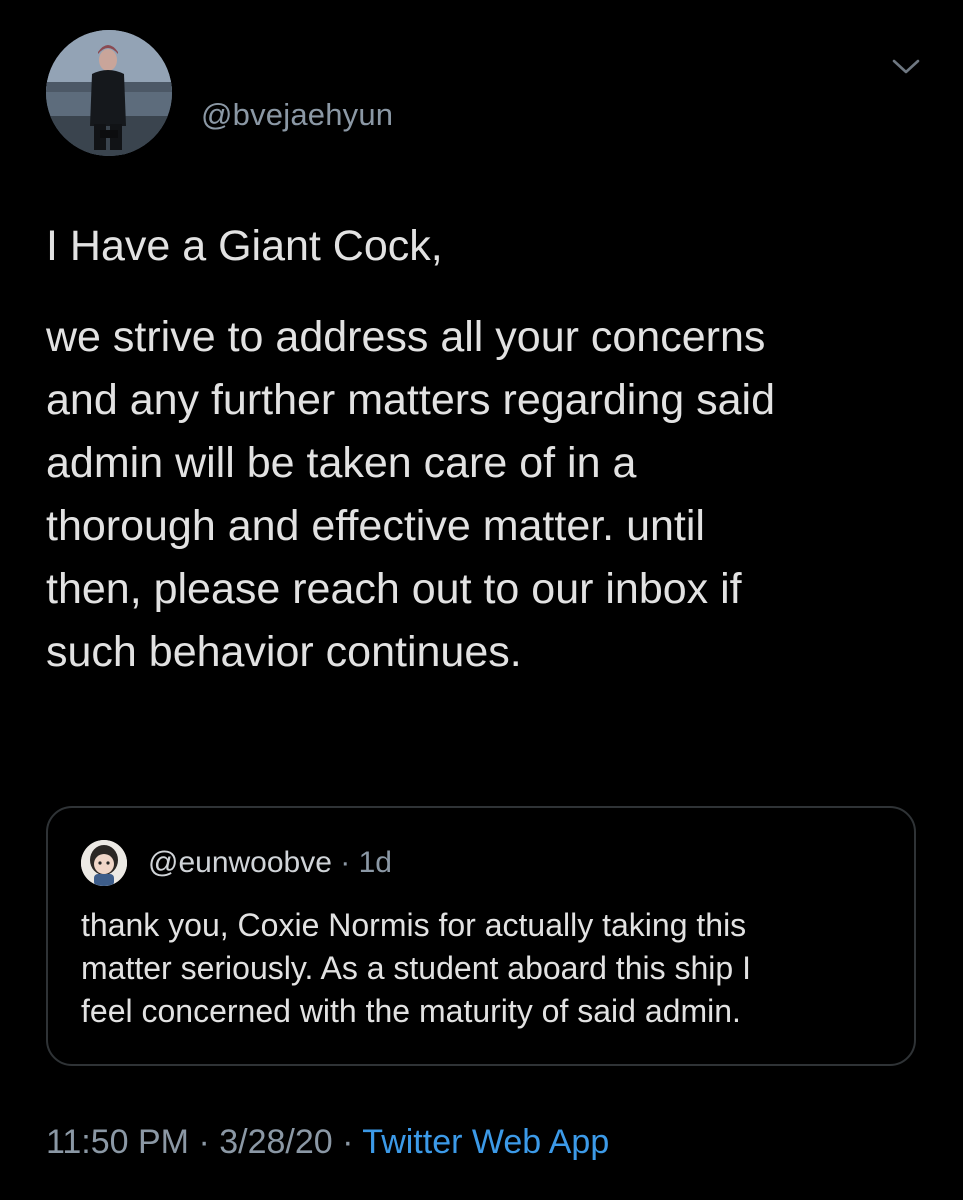  I want to click on quote-avatar, so click(104, 863).